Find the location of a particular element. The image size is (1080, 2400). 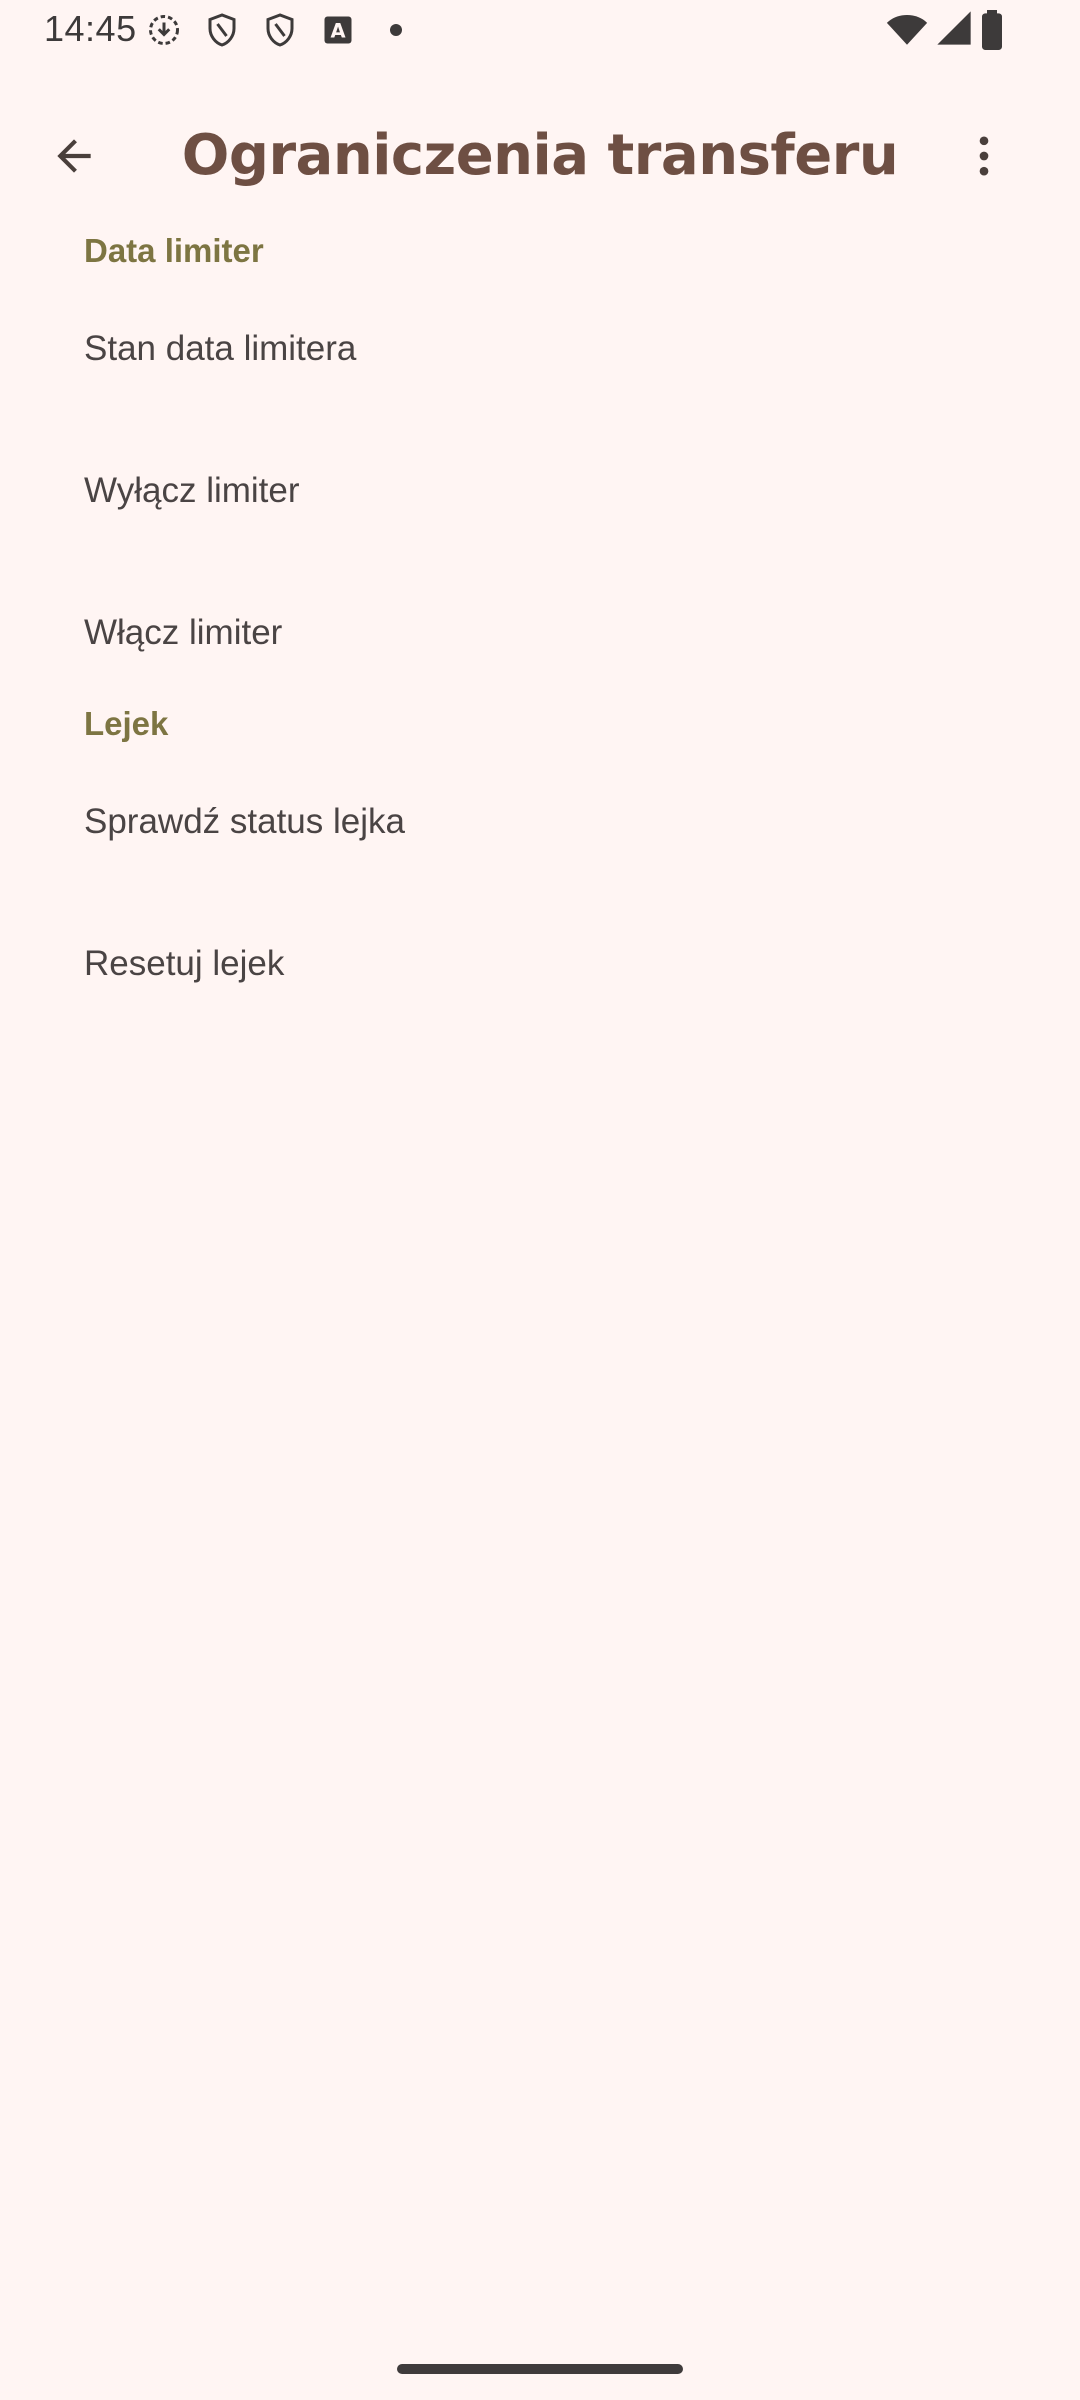

pref-item-label: Wyłącz limiter is located at coordinates (192, 490).